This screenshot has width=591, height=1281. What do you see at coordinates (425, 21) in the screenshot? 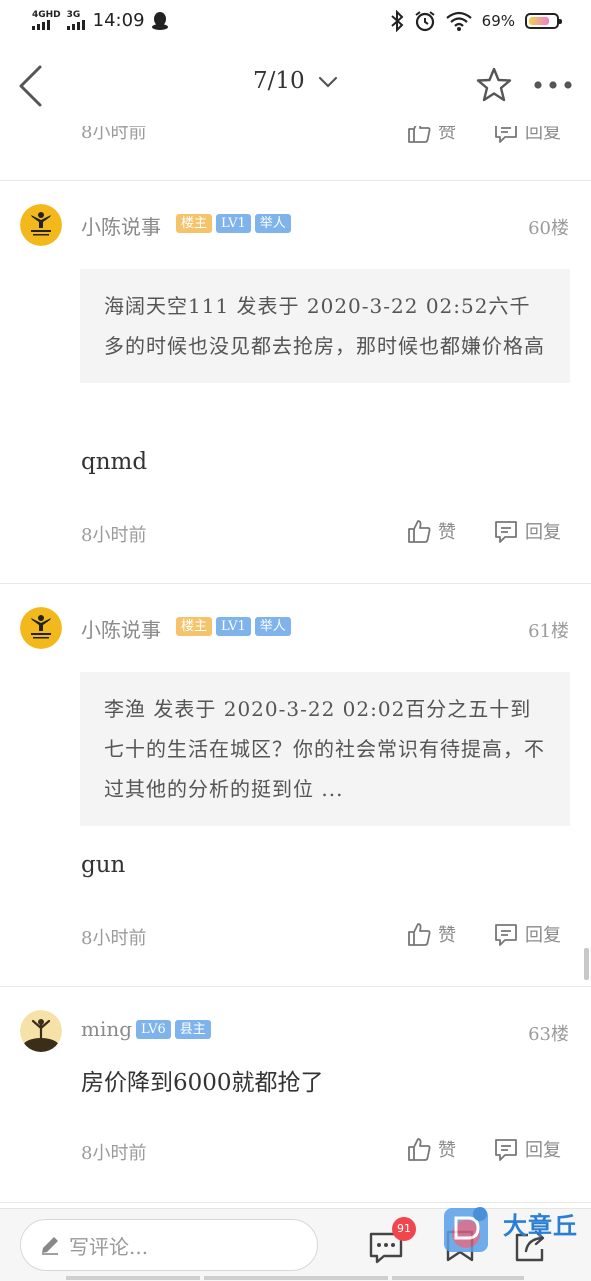
I see `alarm-icon` at bounding box center [425, 21].